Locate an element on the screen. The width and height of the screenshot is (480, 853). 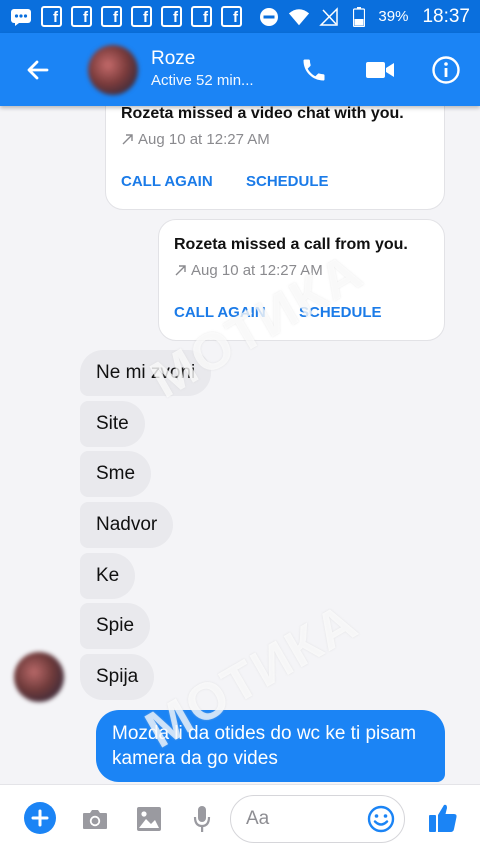
voice-call-button is located at coordinates (314, 70).